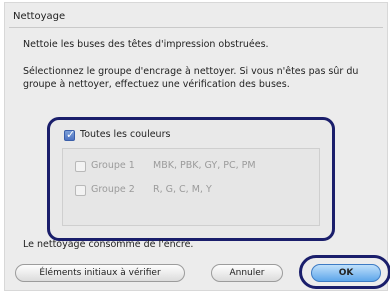  Describe the element at coordinates (182, 189) in the screenshot. I see `group-2-colors: R, G, C, M, Y` at that location.